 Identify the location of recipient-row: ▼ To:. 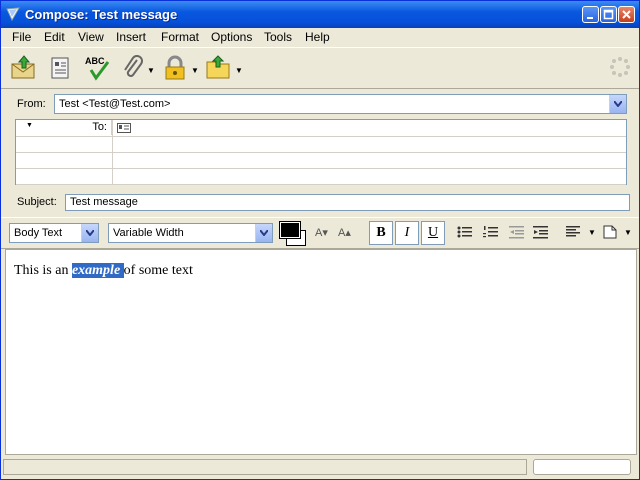
(321, 128).